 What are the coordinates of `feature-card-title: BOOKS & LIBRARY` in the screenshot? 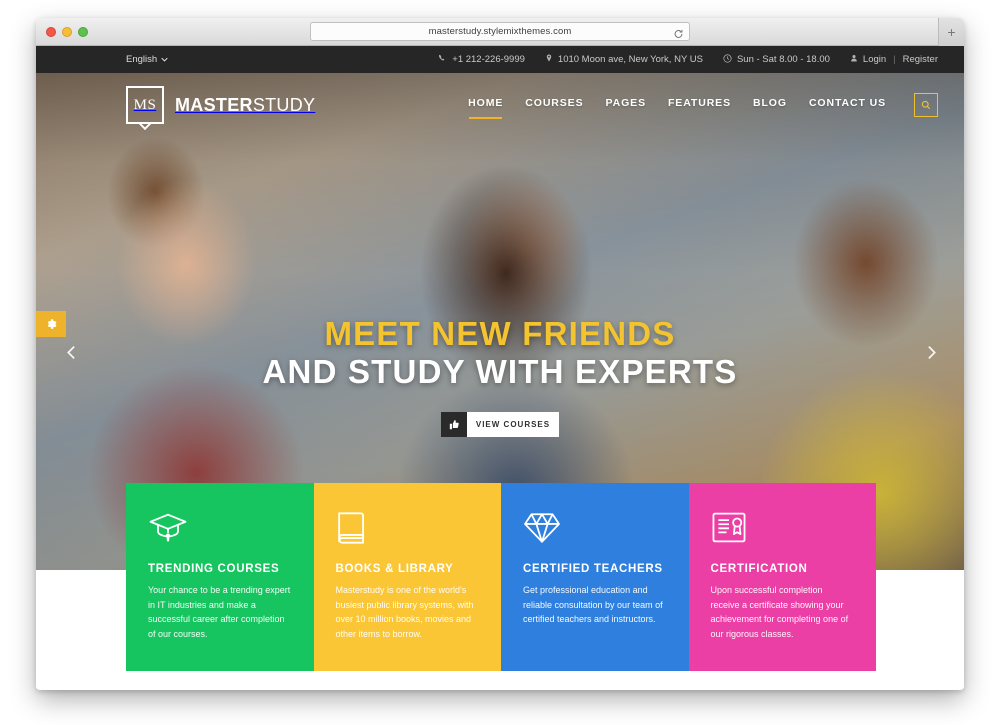 It's located at (394, 569).